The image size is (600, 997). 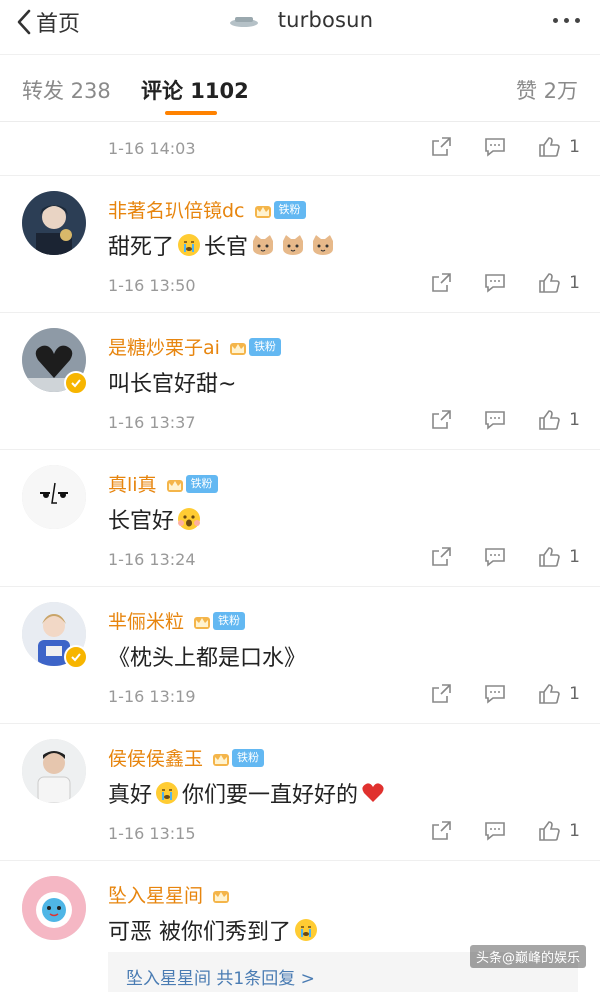 I want to click on comment-text: 真好 你们要一直好好的, so click(x=248, y=793).